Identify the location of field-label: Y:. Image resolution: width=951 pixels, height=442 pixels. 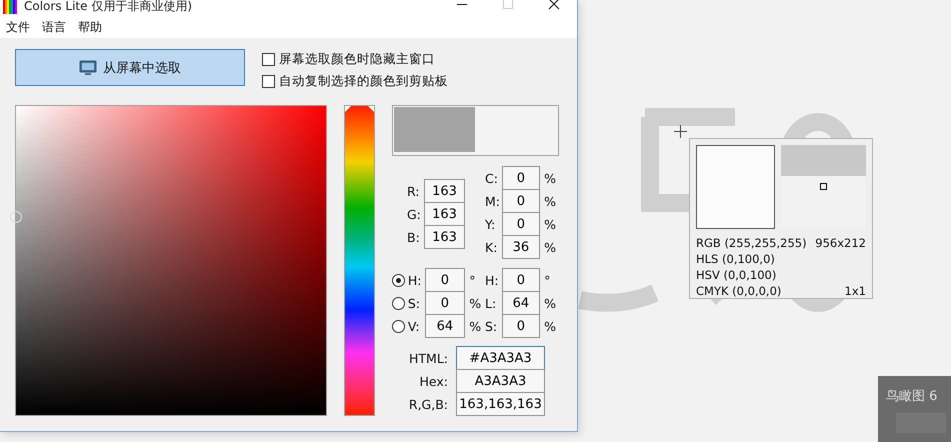
(490, 224).